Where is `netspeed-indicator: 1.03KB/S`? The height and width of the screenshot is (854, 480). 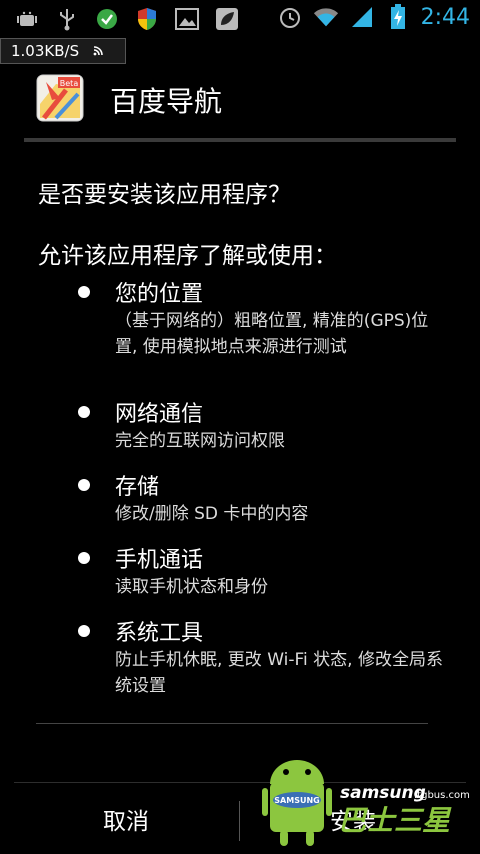 netspeed-indicator: 1.03KB/S is located at coordinates (63, 51).